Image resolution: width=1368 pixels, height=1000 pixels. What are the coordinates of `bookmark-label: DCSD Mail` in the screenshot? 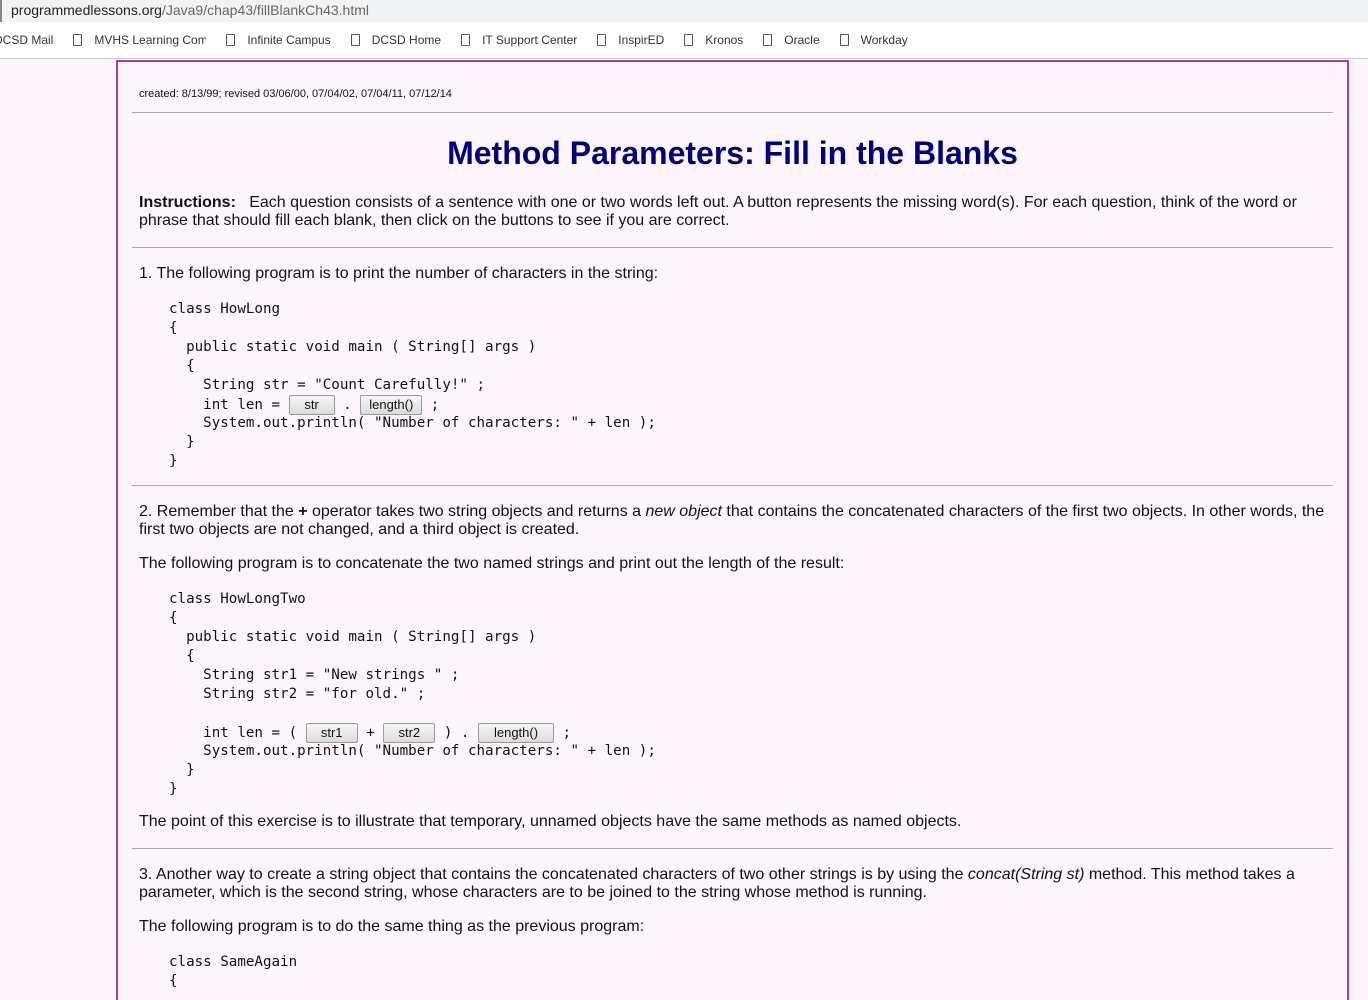 It's located at (27, 40).